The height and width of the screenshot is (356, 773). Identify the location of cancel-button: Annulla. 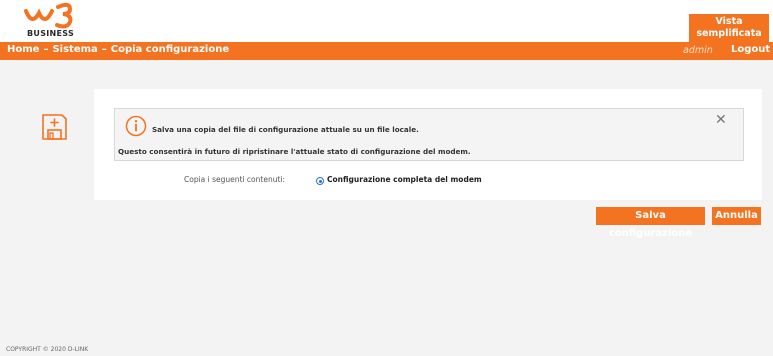
(736, 216).